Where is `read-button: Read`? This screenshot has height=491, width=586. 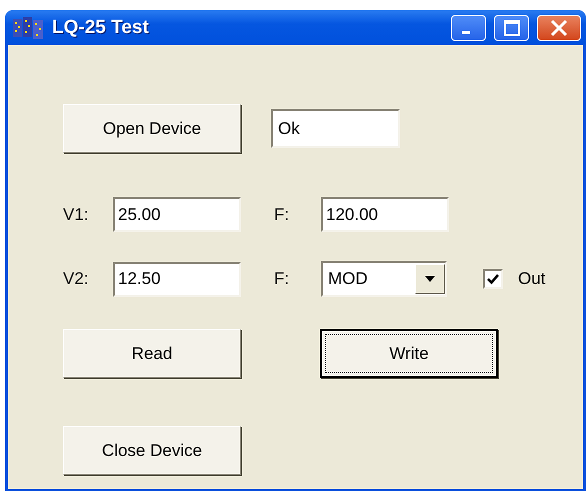 read-button: Read is located at coordinates (152, 353).